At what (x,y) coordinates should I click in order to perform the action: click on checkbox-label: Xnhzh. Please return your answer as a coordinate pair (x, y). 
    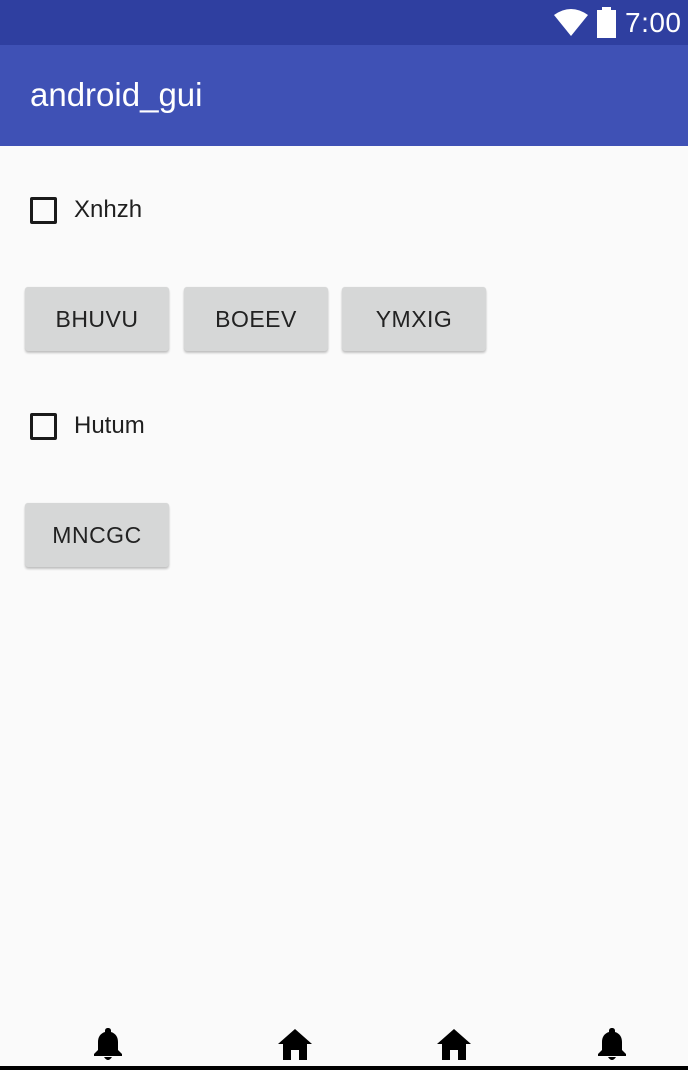
    Looking at the image, I should click on (108, 209).